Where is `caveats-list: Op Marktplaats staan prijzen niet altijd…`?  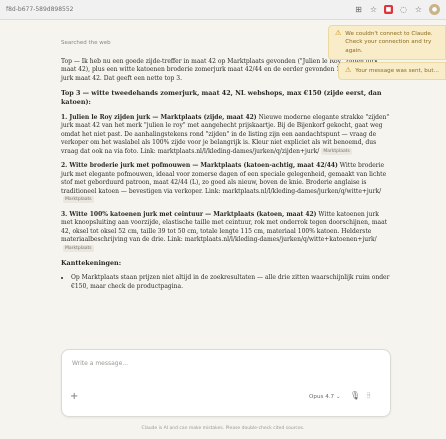 caveats-list: Op Marktplaats staan prijzen niet altijd… is located at coordinates (226, 282).